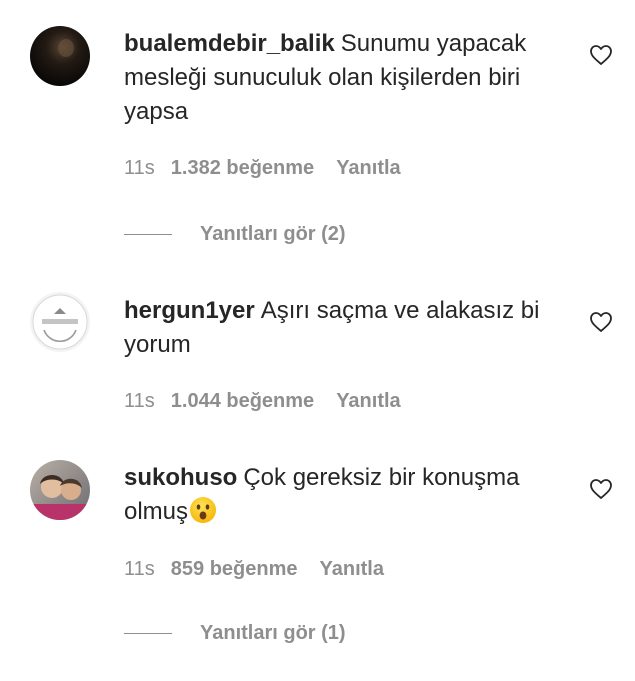  I want to click on comment-text: sukohuso Çok gereksiz bir konuşma olmuş, so click(344, 495).